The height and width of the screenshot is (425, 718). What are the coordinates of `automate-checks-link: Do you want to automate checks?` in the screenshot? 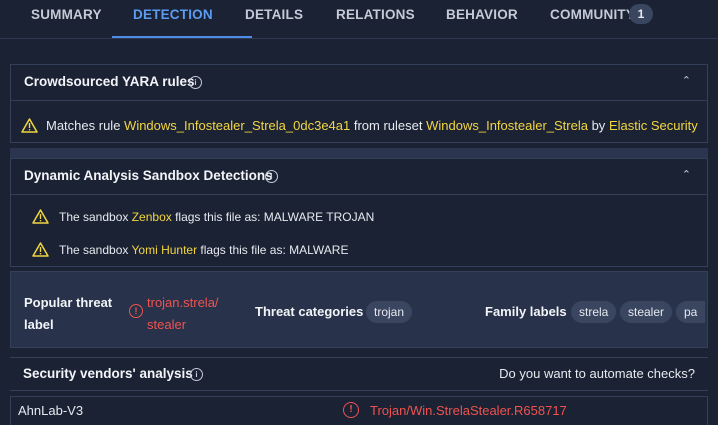 It's located at (597, 373).